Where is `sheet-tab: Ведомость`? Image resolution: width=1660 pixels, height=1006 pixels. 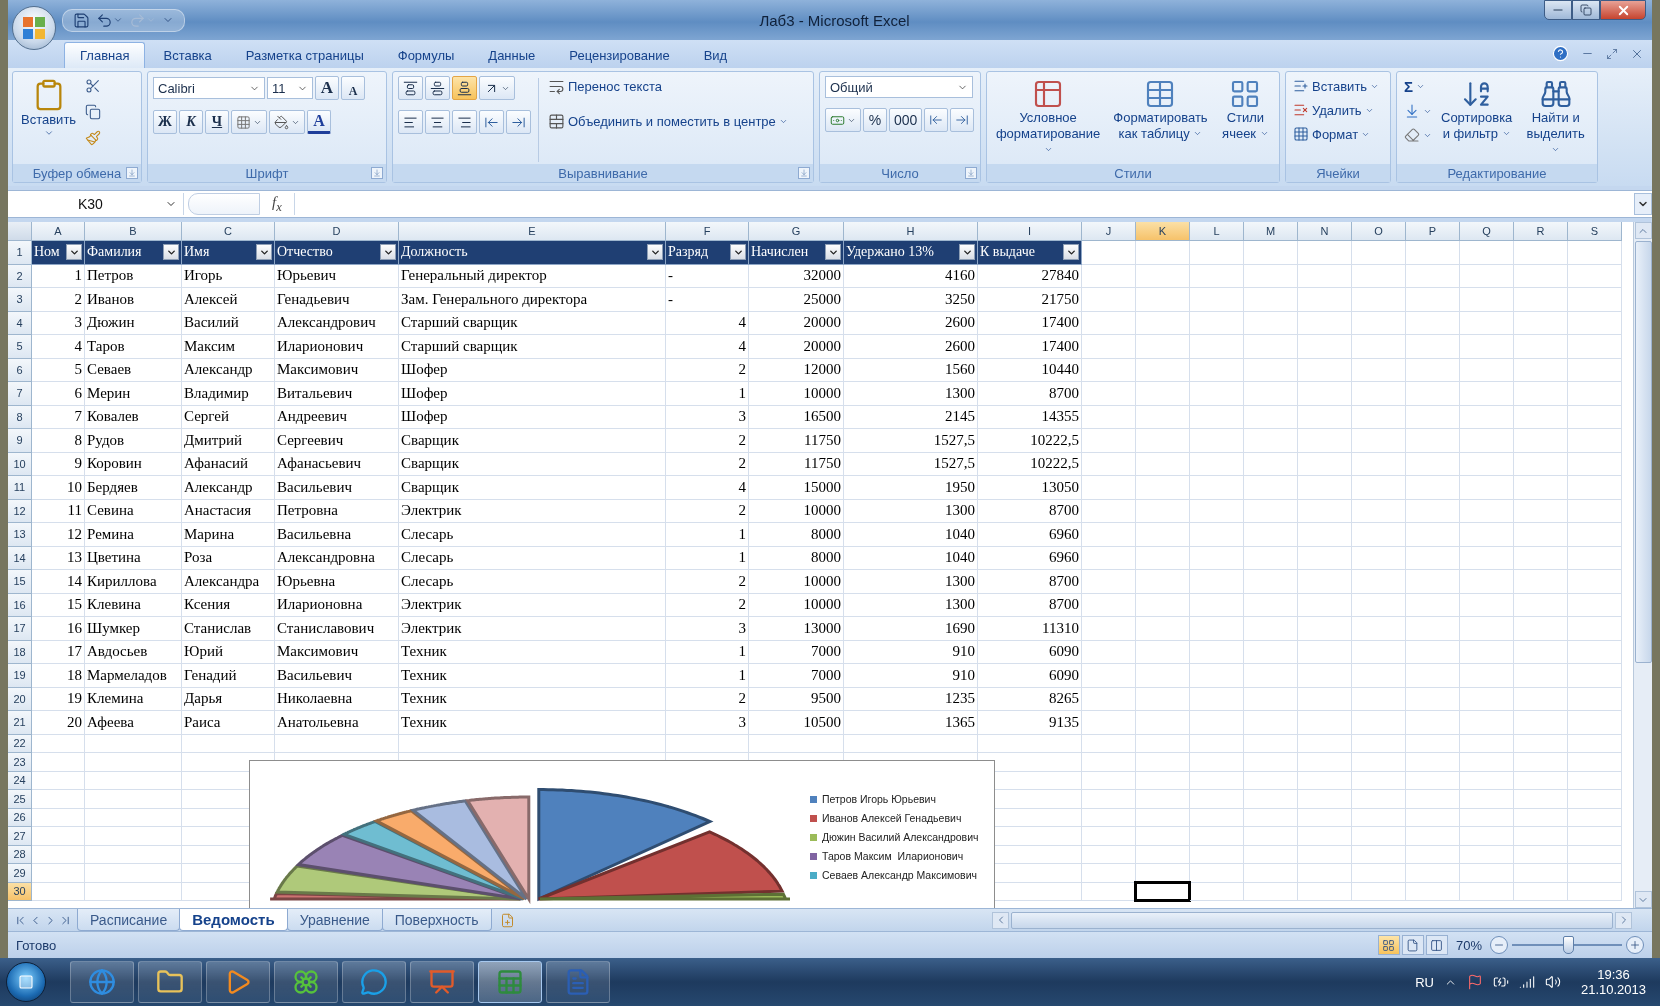 sheet-tab: Ведомость is located at coordinates (233, 920).